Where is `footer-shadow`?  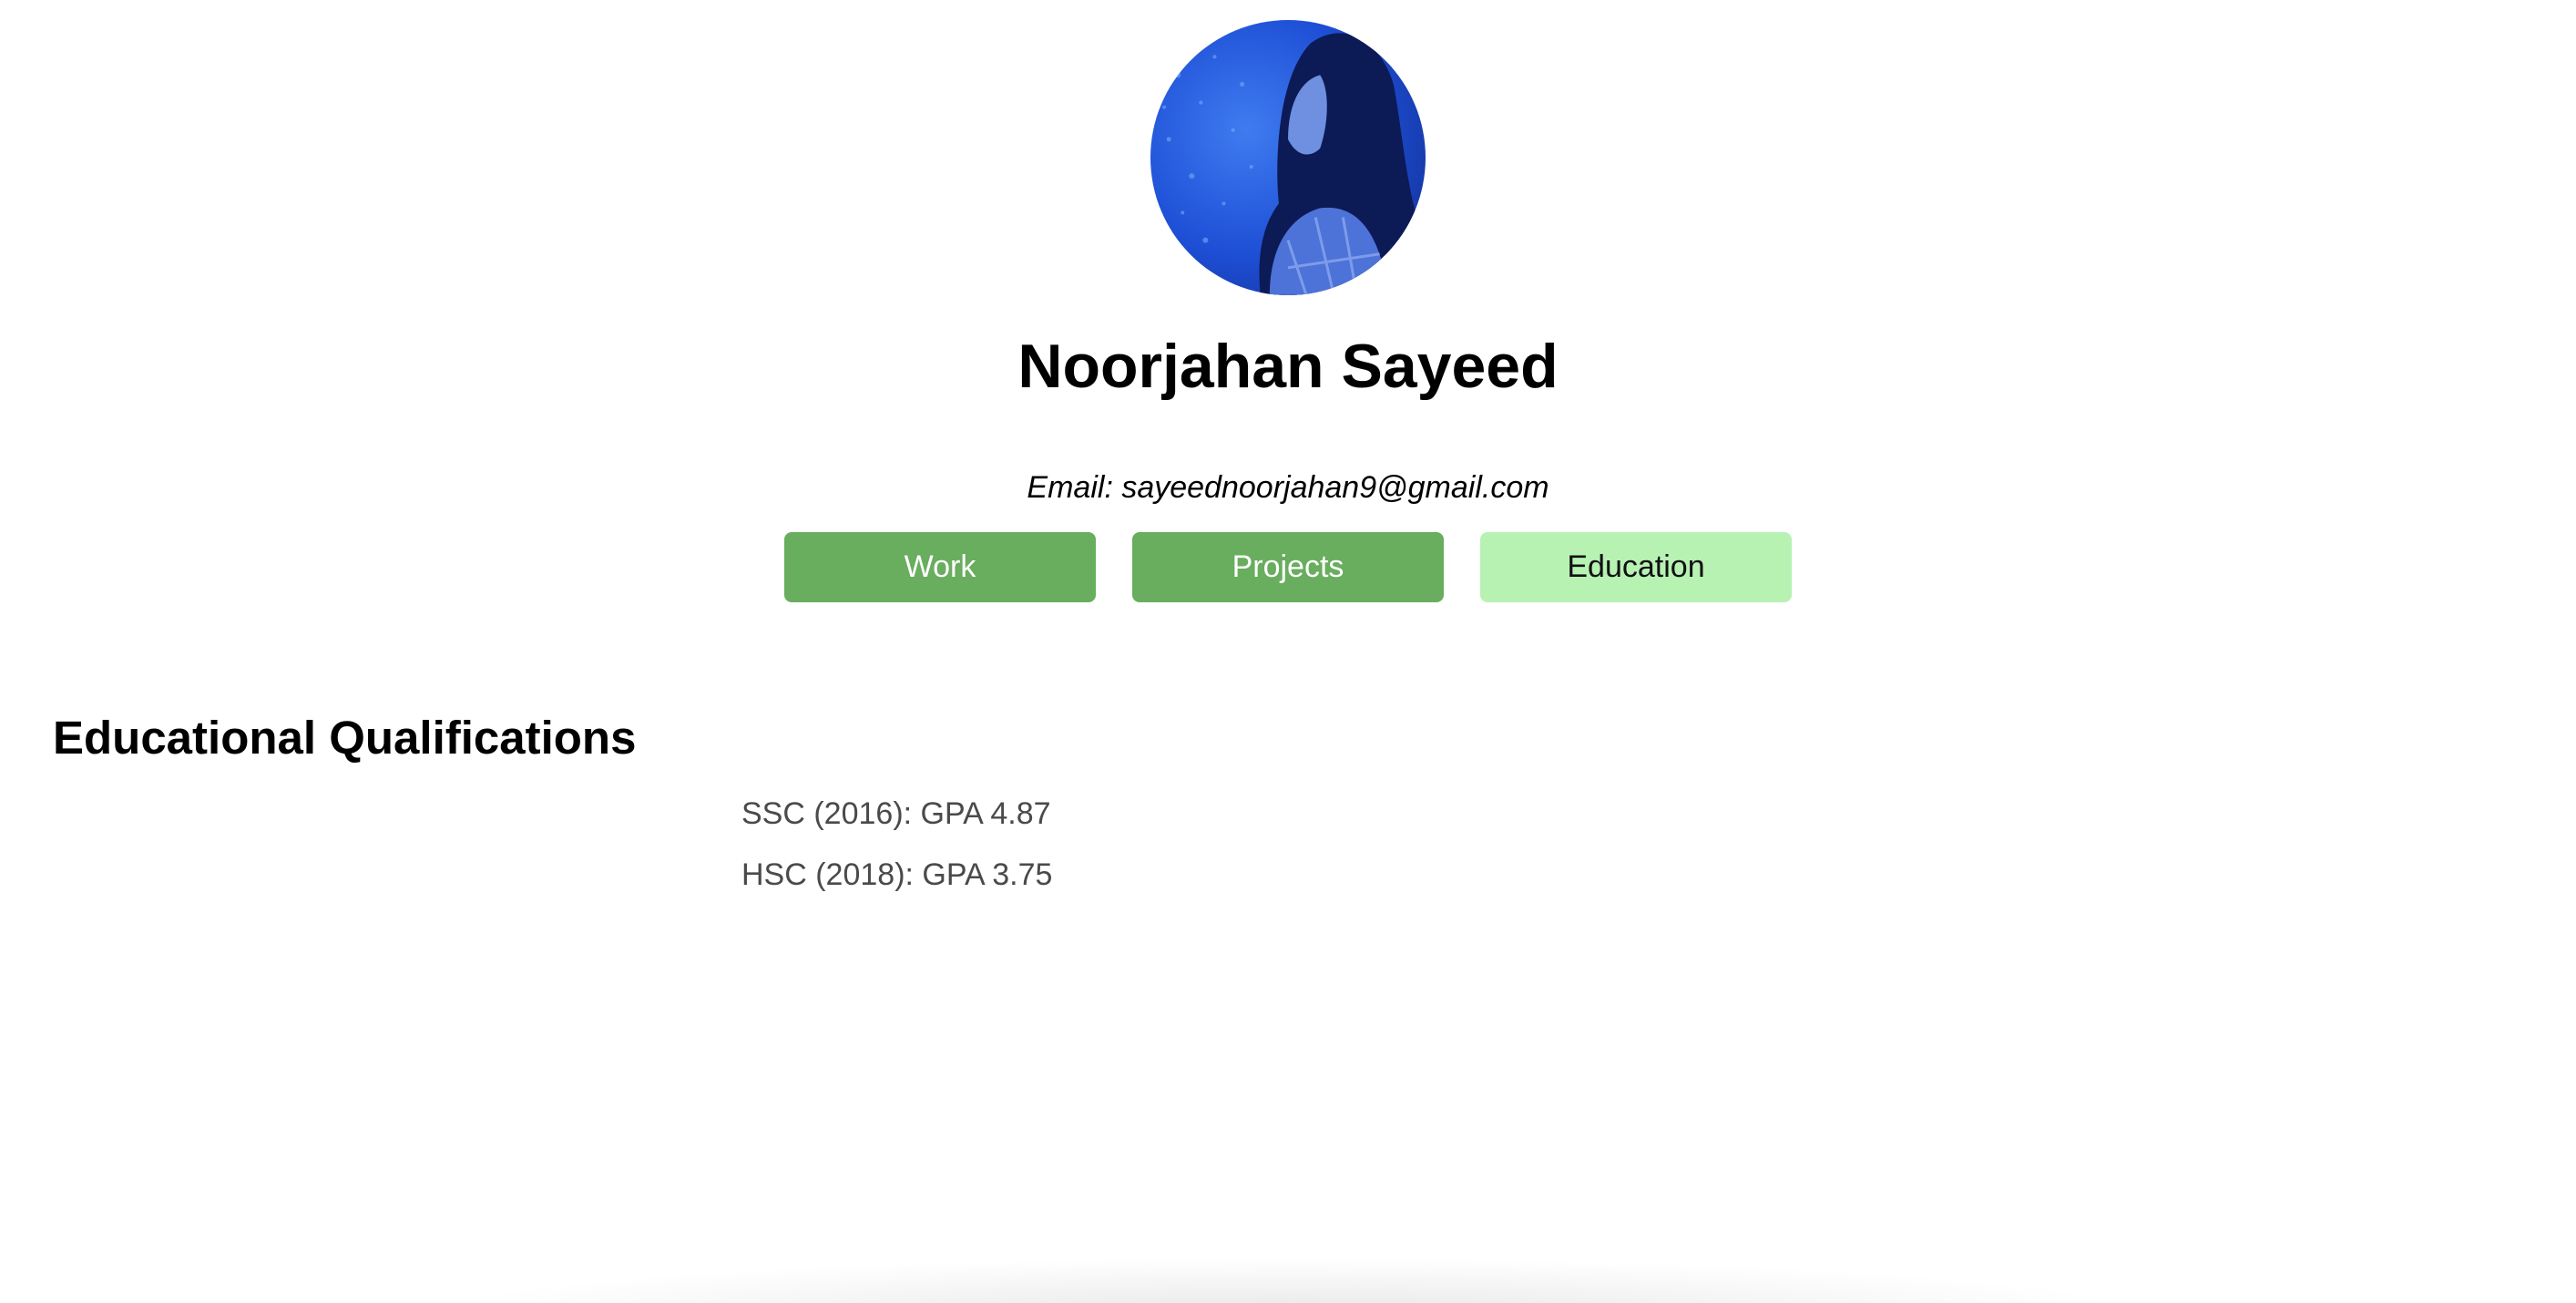 footer-shadow is located at coordinates (1289, 1280).